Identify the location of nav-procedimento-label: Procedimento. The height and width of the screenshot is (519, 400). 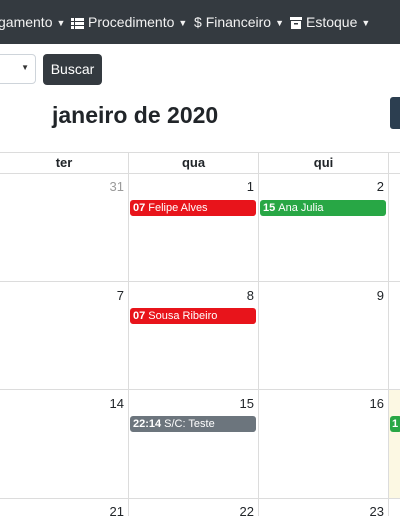
(131, 22).